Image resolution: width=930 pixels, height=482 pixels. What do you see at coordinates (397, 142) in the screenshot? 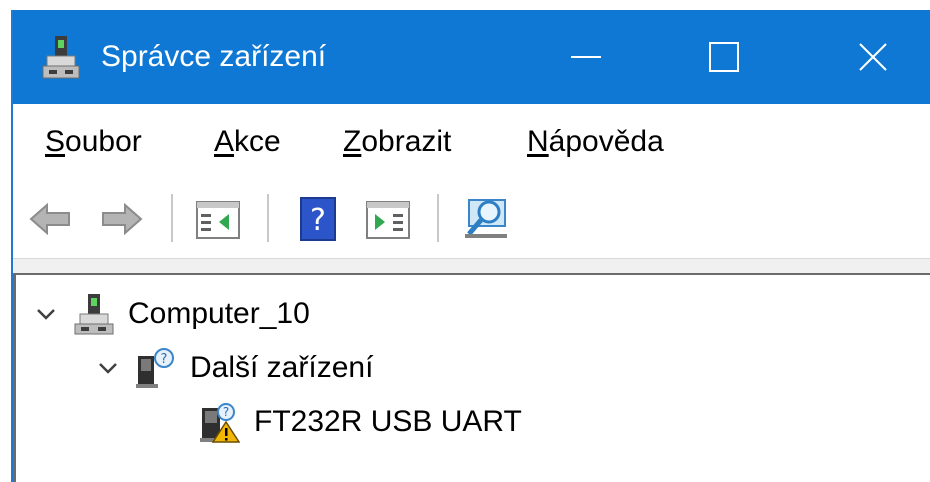
I see `menu-zobrazit: Zobrazit` at bounding box center [397, 142].